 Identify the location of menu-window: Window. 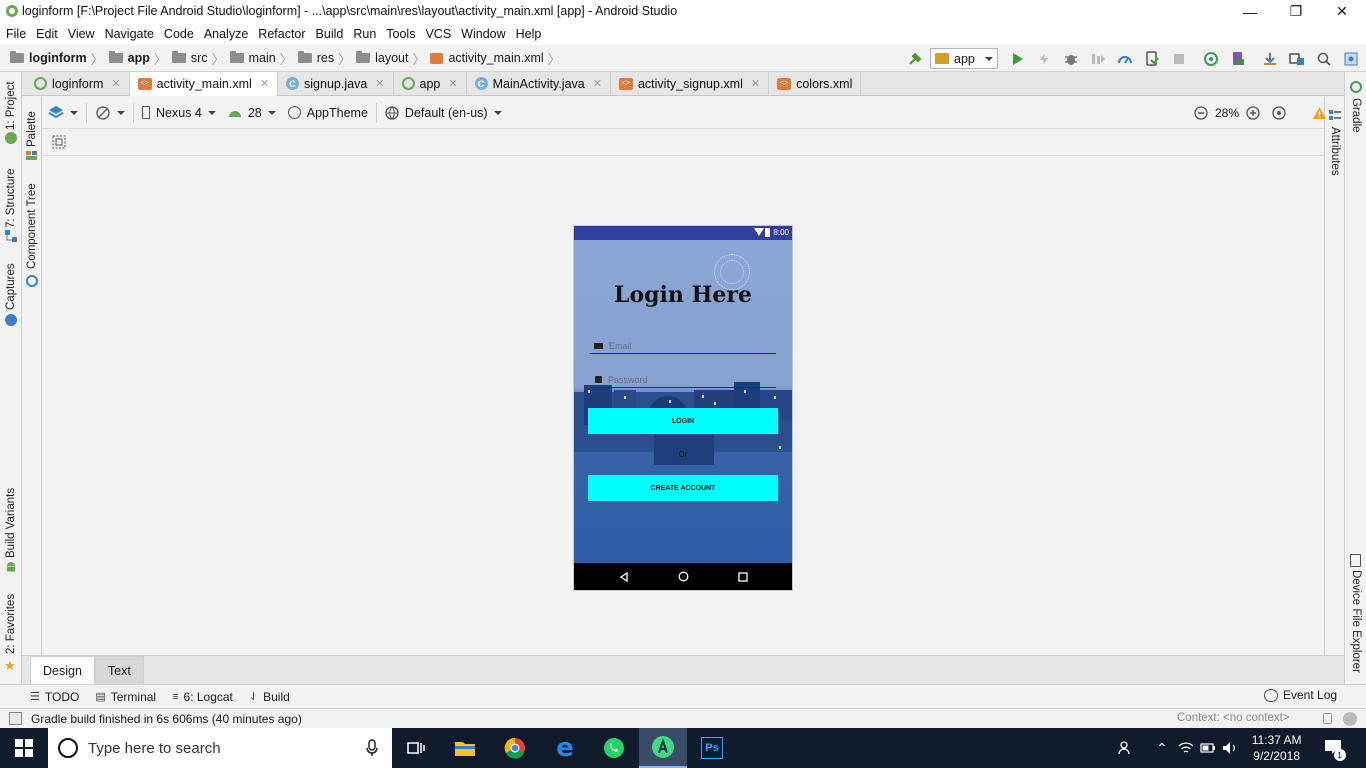
(483, 34).